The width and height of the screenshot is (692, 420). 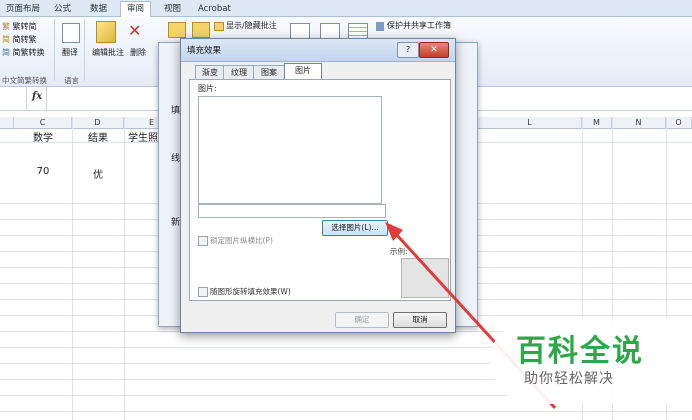 I want to click on watermark-subtitle: 助你轻松解决, so click(x=569, y=379).